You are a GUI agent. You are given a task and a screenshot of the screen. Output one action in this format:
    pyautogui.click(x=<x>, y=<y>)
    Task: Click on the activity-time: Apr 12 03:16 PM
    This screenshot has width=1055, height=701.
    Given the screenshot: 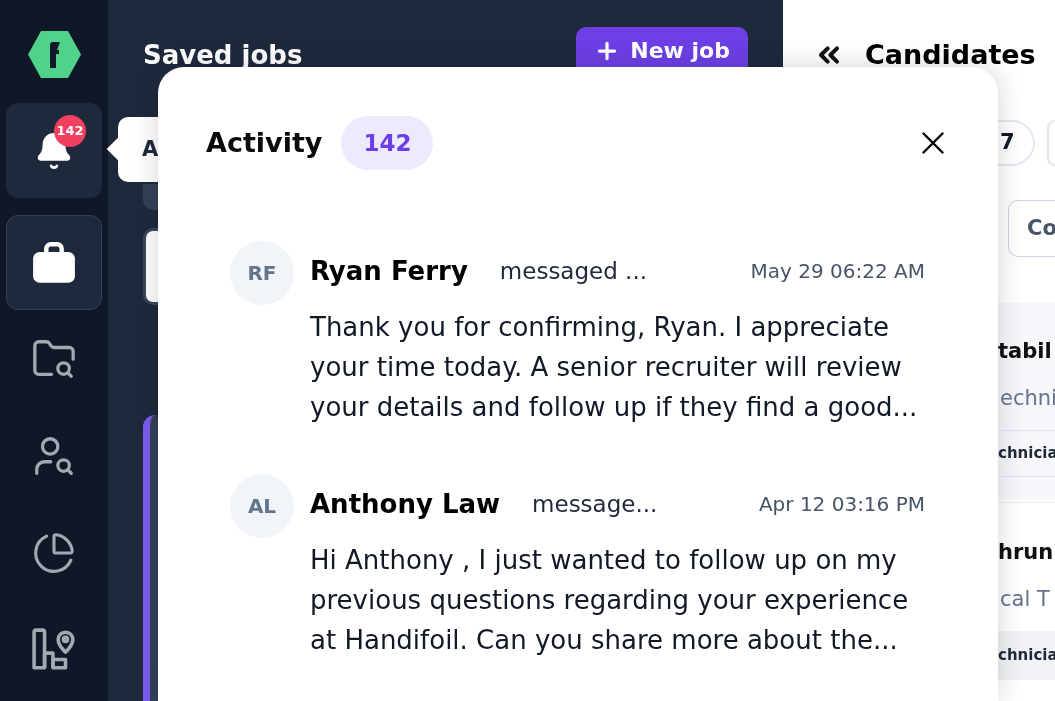 What is the action you would take?
    pyautogui.click(x=841, y=504)
    